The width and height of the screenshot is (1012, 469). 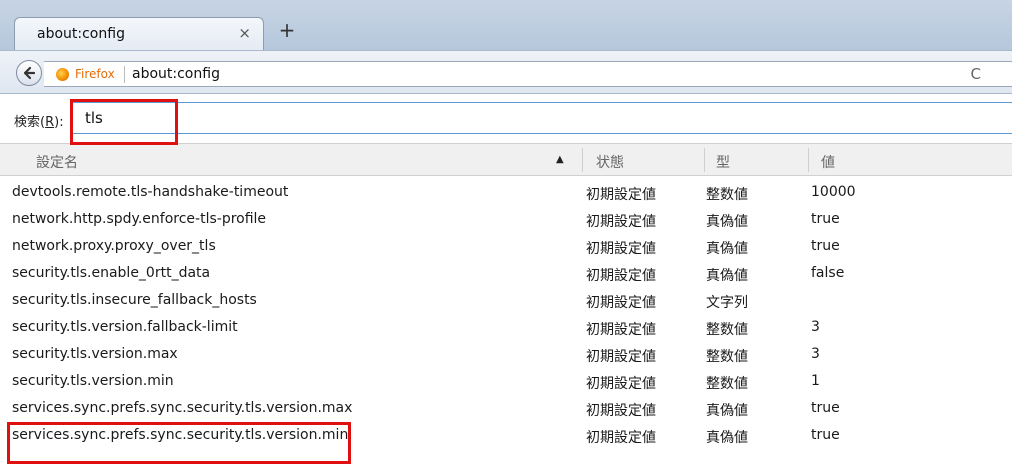 What do you see at coordinates (560, 159) in the screenshot?
I see `sort-ascending-icon: ▲` at bounding box center [560, 159].